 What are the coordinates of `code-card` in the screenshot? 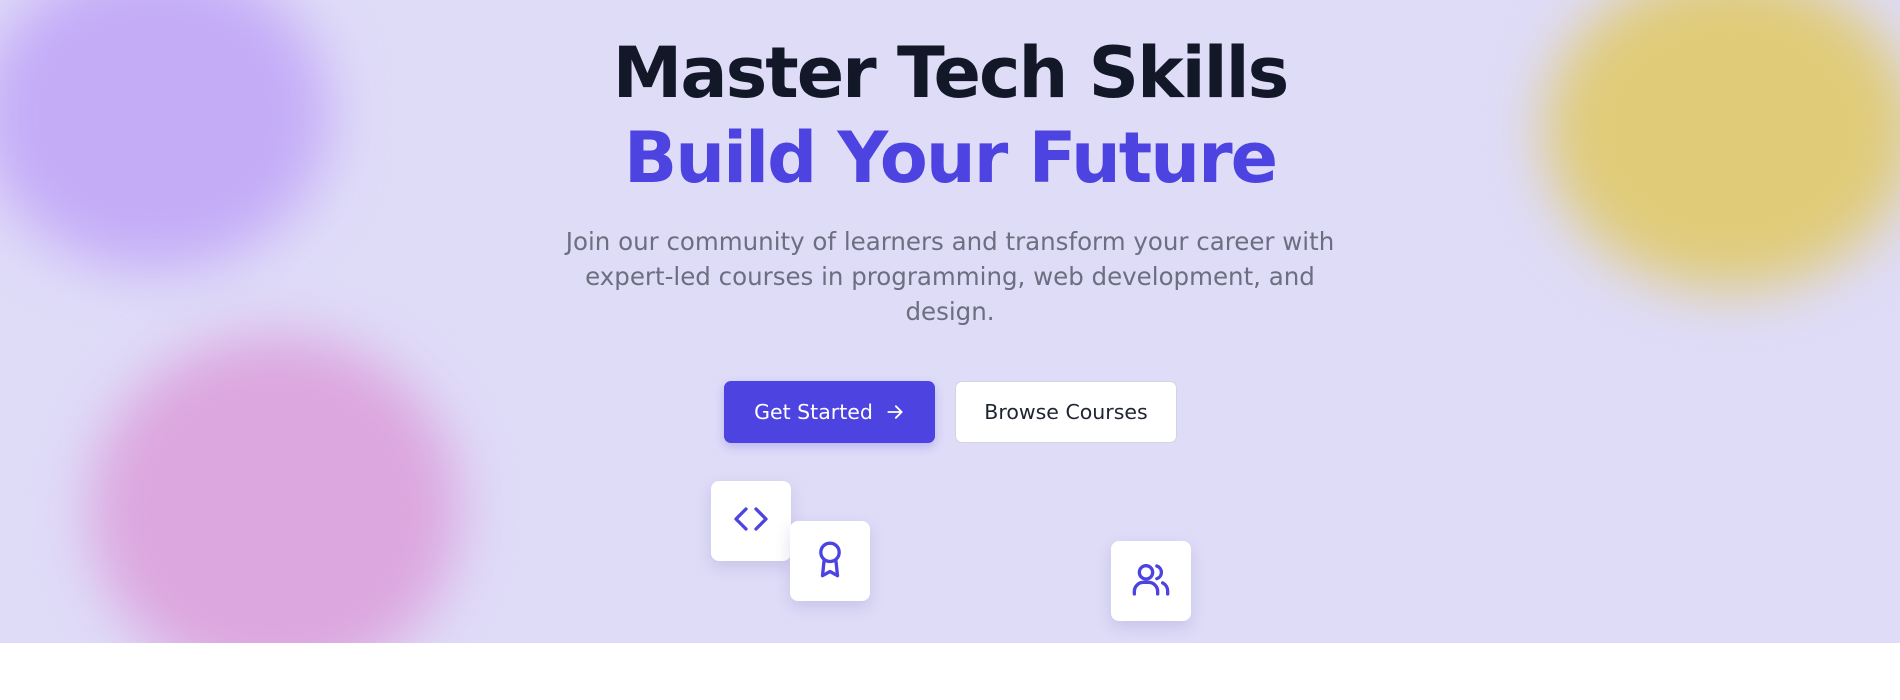 It's located at (751, 521).